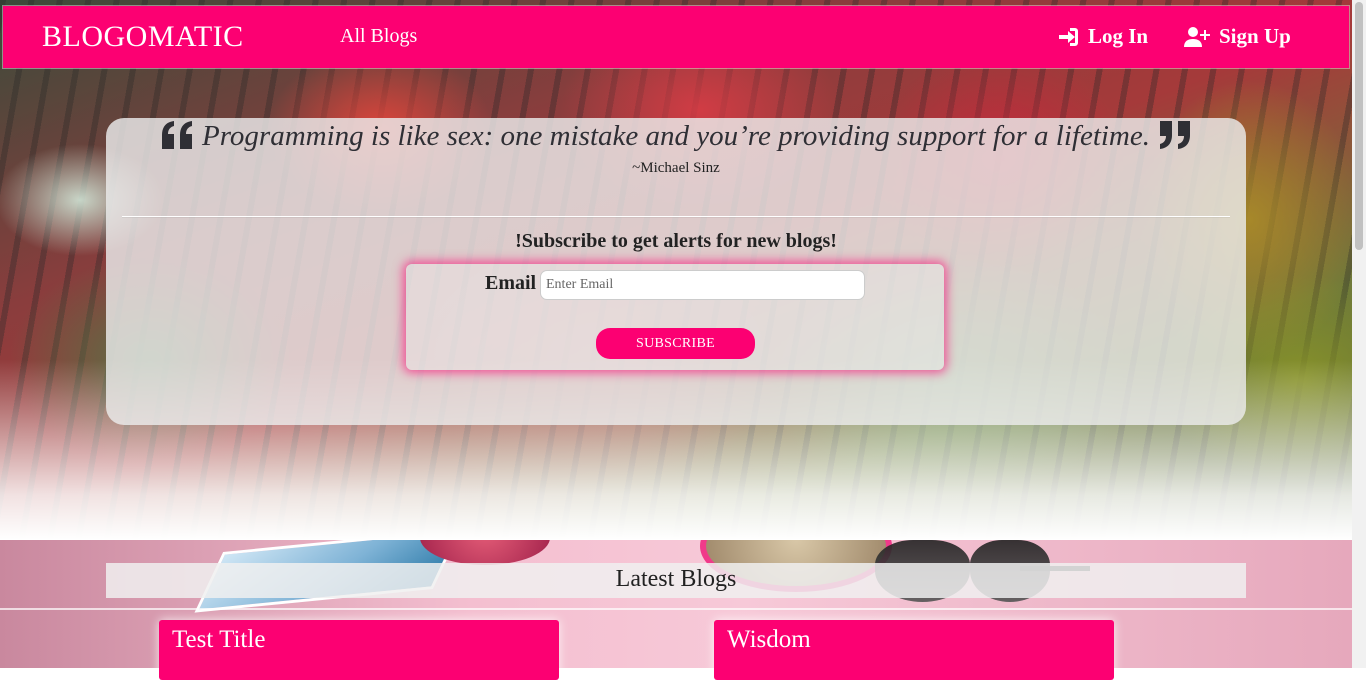 This screenshot has height=680, width=1366. What do you see at coordinates (675, 343) in the screenshot?
I see `subscribe-button: SUBSCRIBE` at bounding box center [675, 343].